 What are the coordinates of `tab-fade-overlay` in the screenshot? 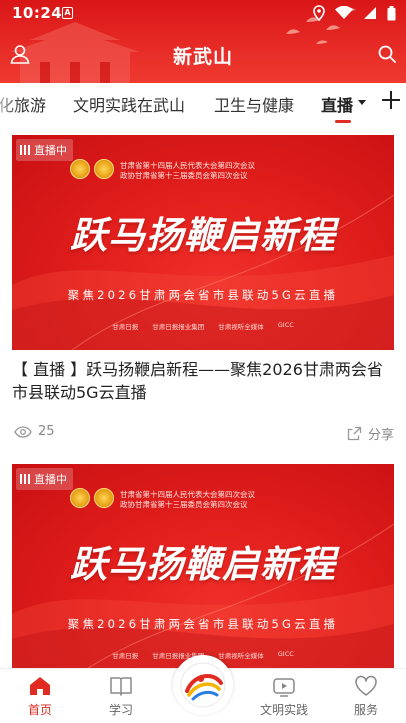 It's located at (10, 103).